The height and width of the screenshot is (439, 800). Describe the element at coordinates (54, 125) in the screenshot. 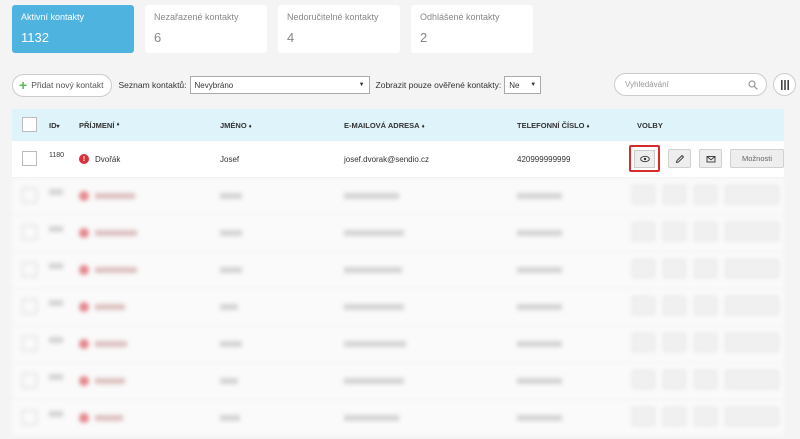

I see `header-id: ID▾` at that location.